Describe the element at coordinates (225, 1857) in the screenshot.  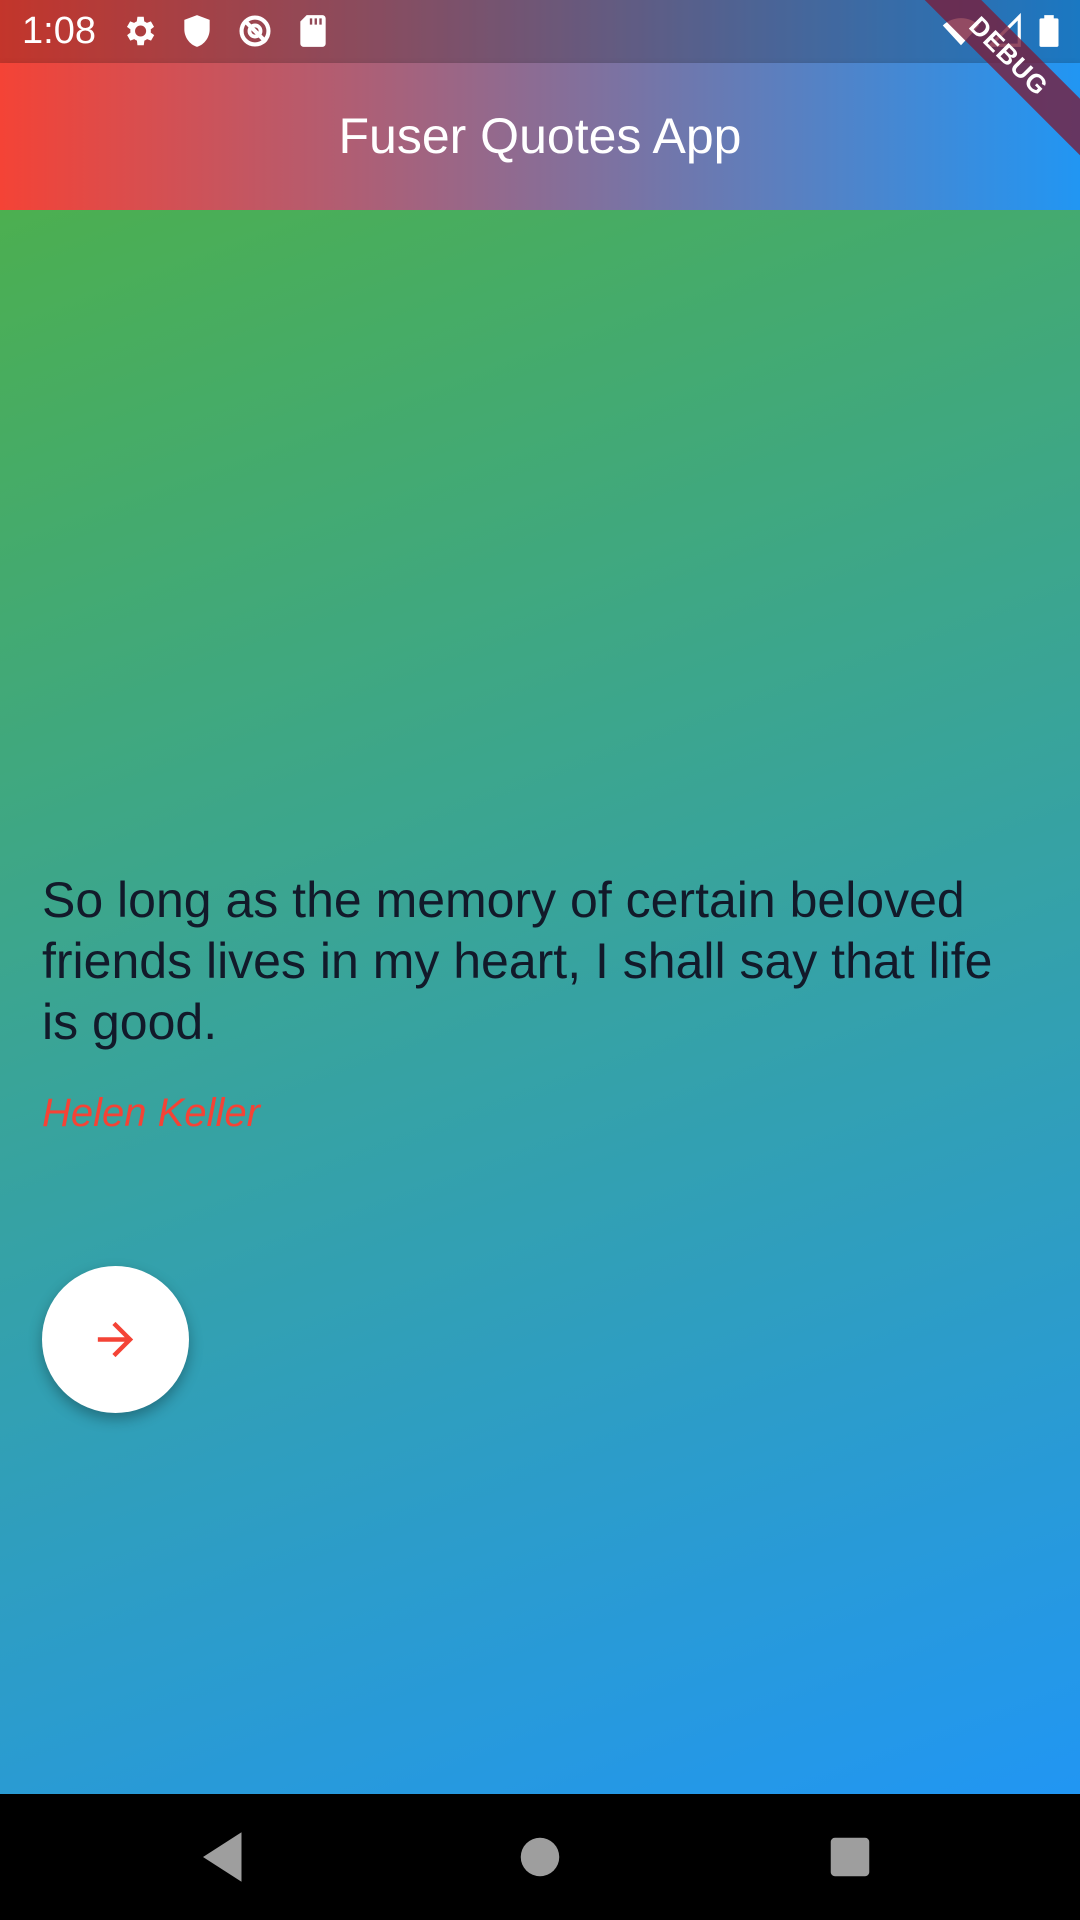
I see `back-icon` at that location.